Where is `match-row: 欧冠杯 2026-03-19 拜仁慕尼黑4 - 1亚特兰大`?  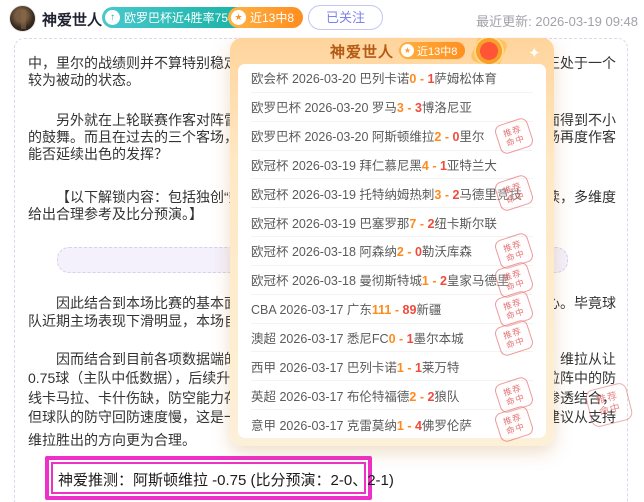 match-row: 欧冠杯 2026-03-19 拜仁慕尼黑4 - 1亚特兰大 is located at coordinates (392, 165).